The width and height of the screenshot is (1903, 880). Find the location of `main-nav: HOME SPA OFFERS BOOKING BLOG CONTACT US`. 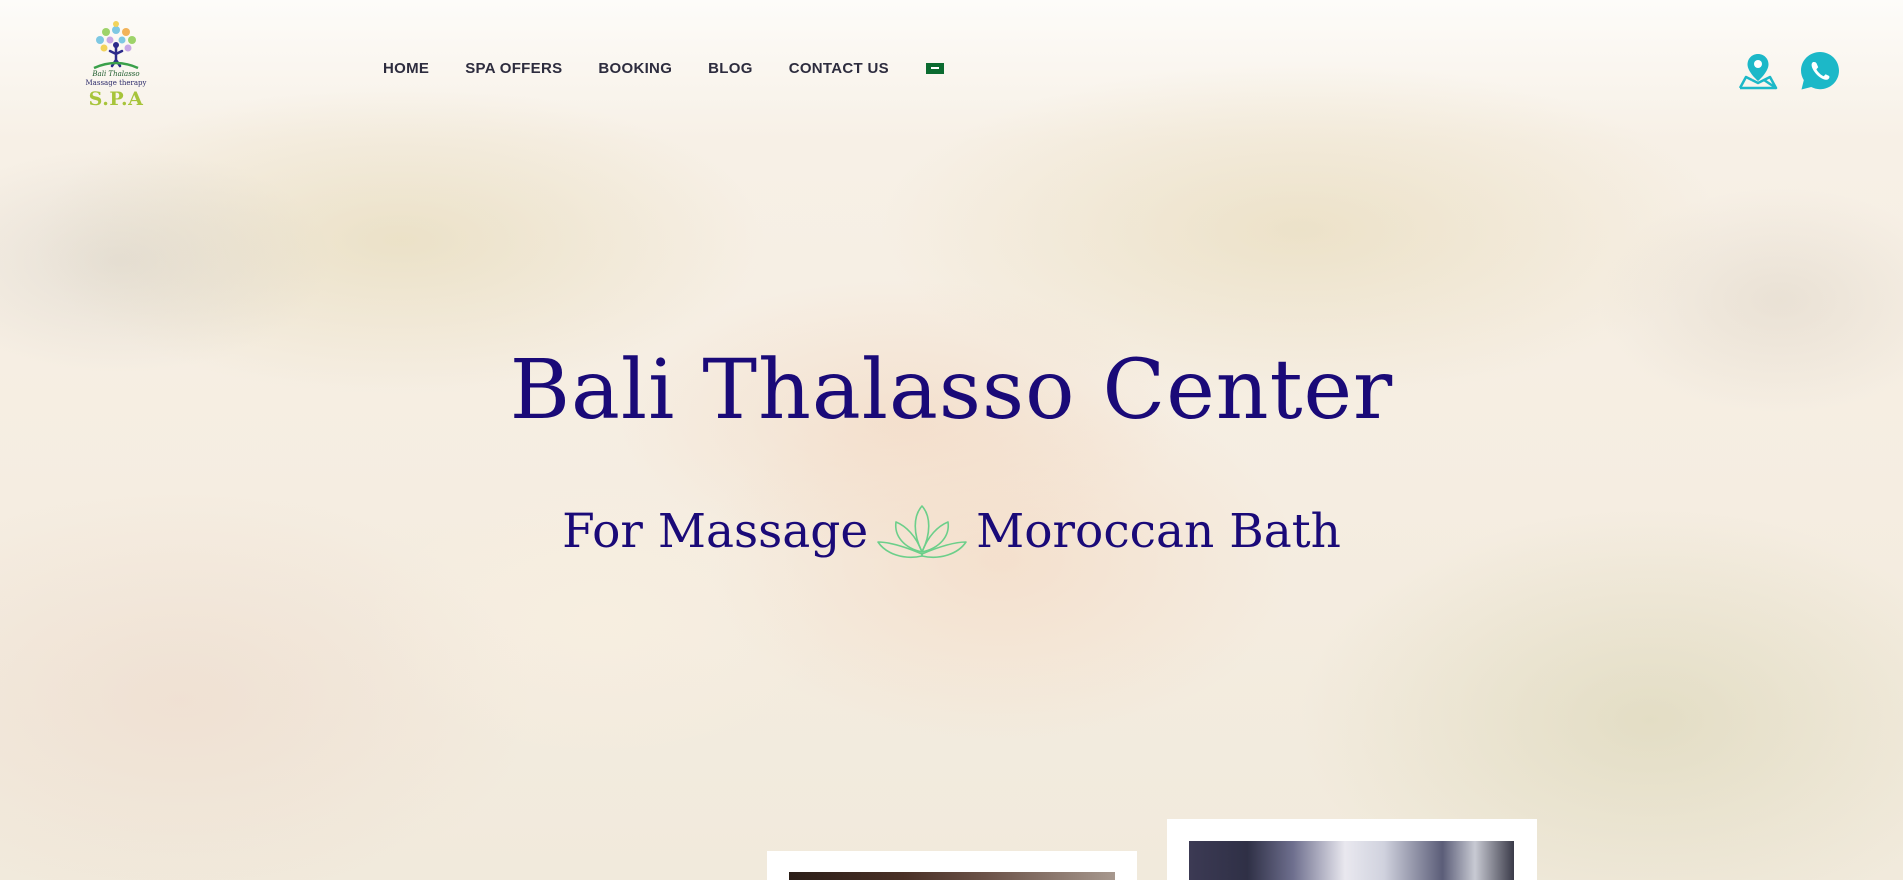

main-nav: HOME SPA OFFERS BOOKING BLOG CONTACT US is located at coordinates (663, 68).